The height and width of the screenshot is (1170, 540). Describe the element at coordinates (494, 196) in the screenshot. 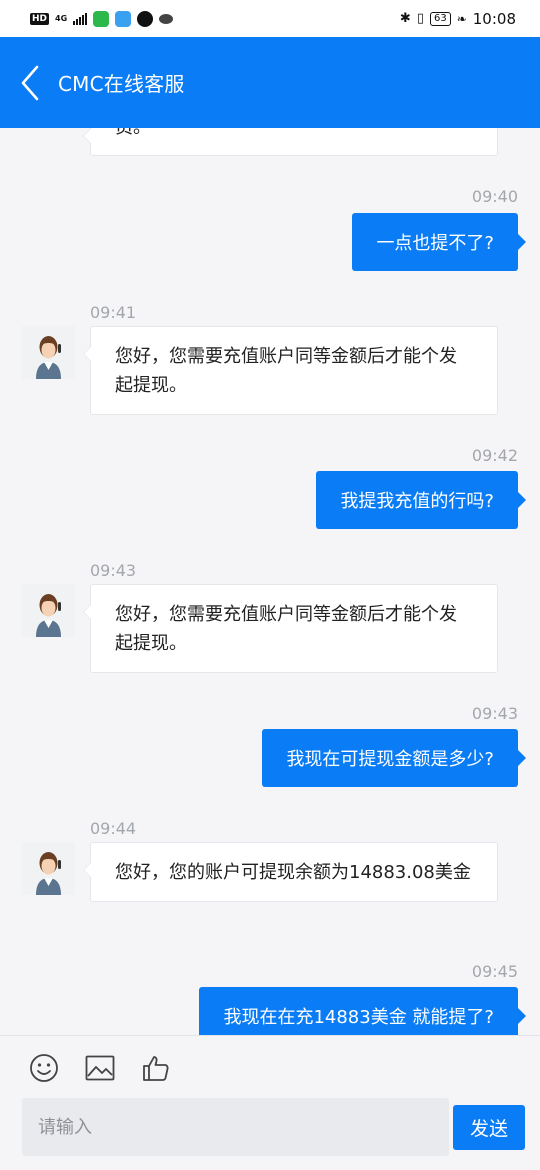

I see `message-timestamp: 09:40` at that location.